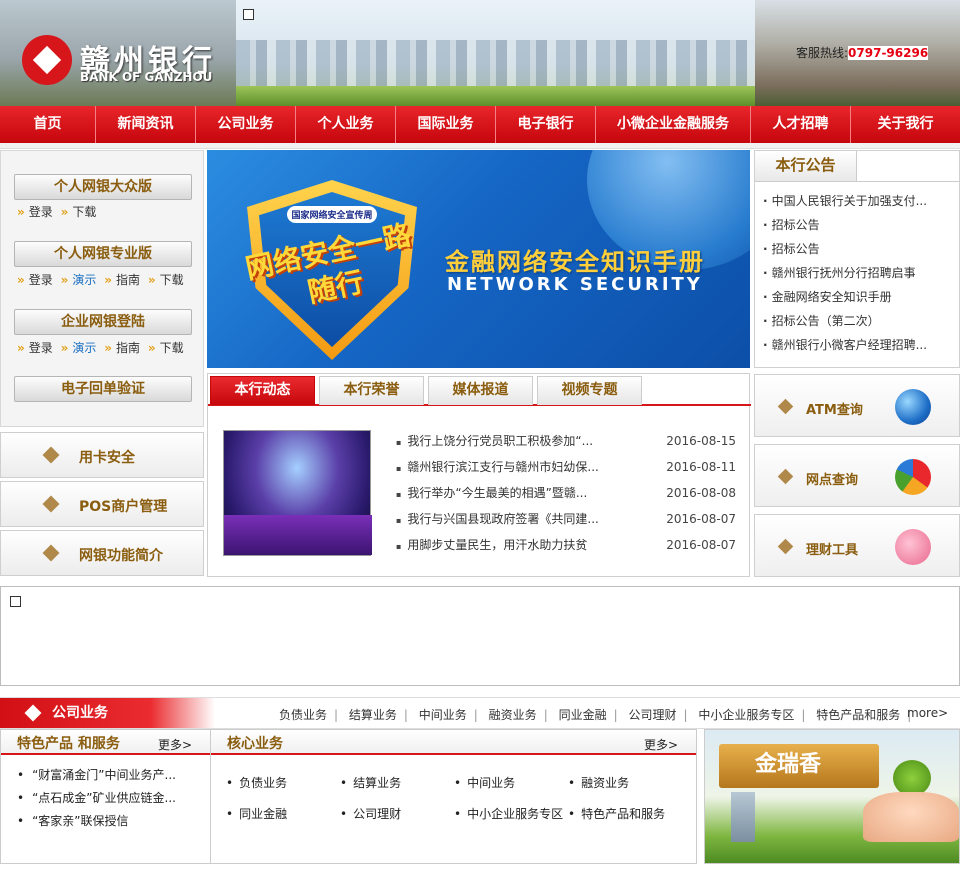  I want to click on news-title: 用脚步丈量民生，用汗水助力扶贫, so click(497, 545).